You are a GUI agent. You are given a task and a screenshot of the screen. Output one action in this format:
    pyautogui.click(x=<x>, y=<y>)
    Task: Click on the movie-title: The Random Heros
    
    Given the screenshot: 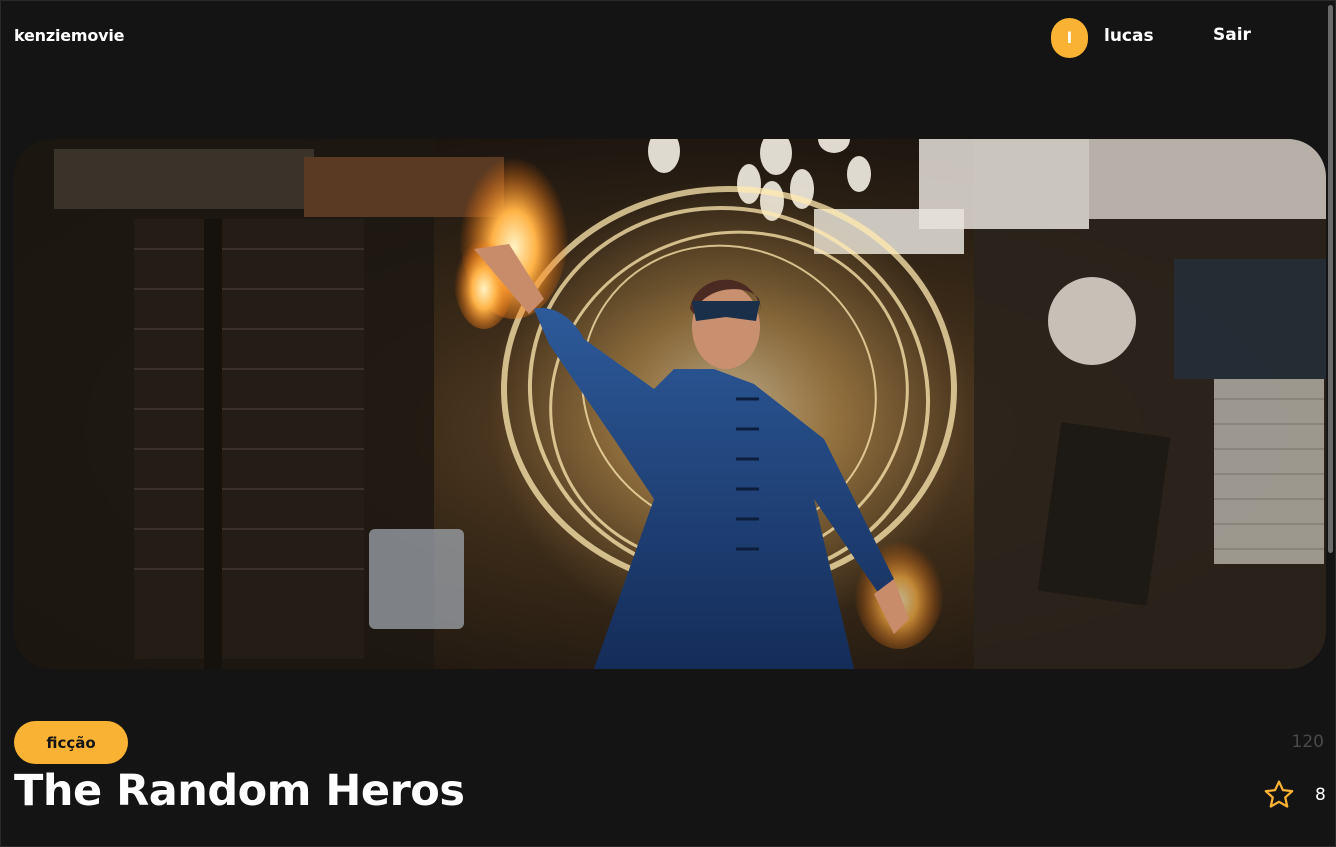 What is the action you would take?
    pyautogui.click(x=239, y=791)
    